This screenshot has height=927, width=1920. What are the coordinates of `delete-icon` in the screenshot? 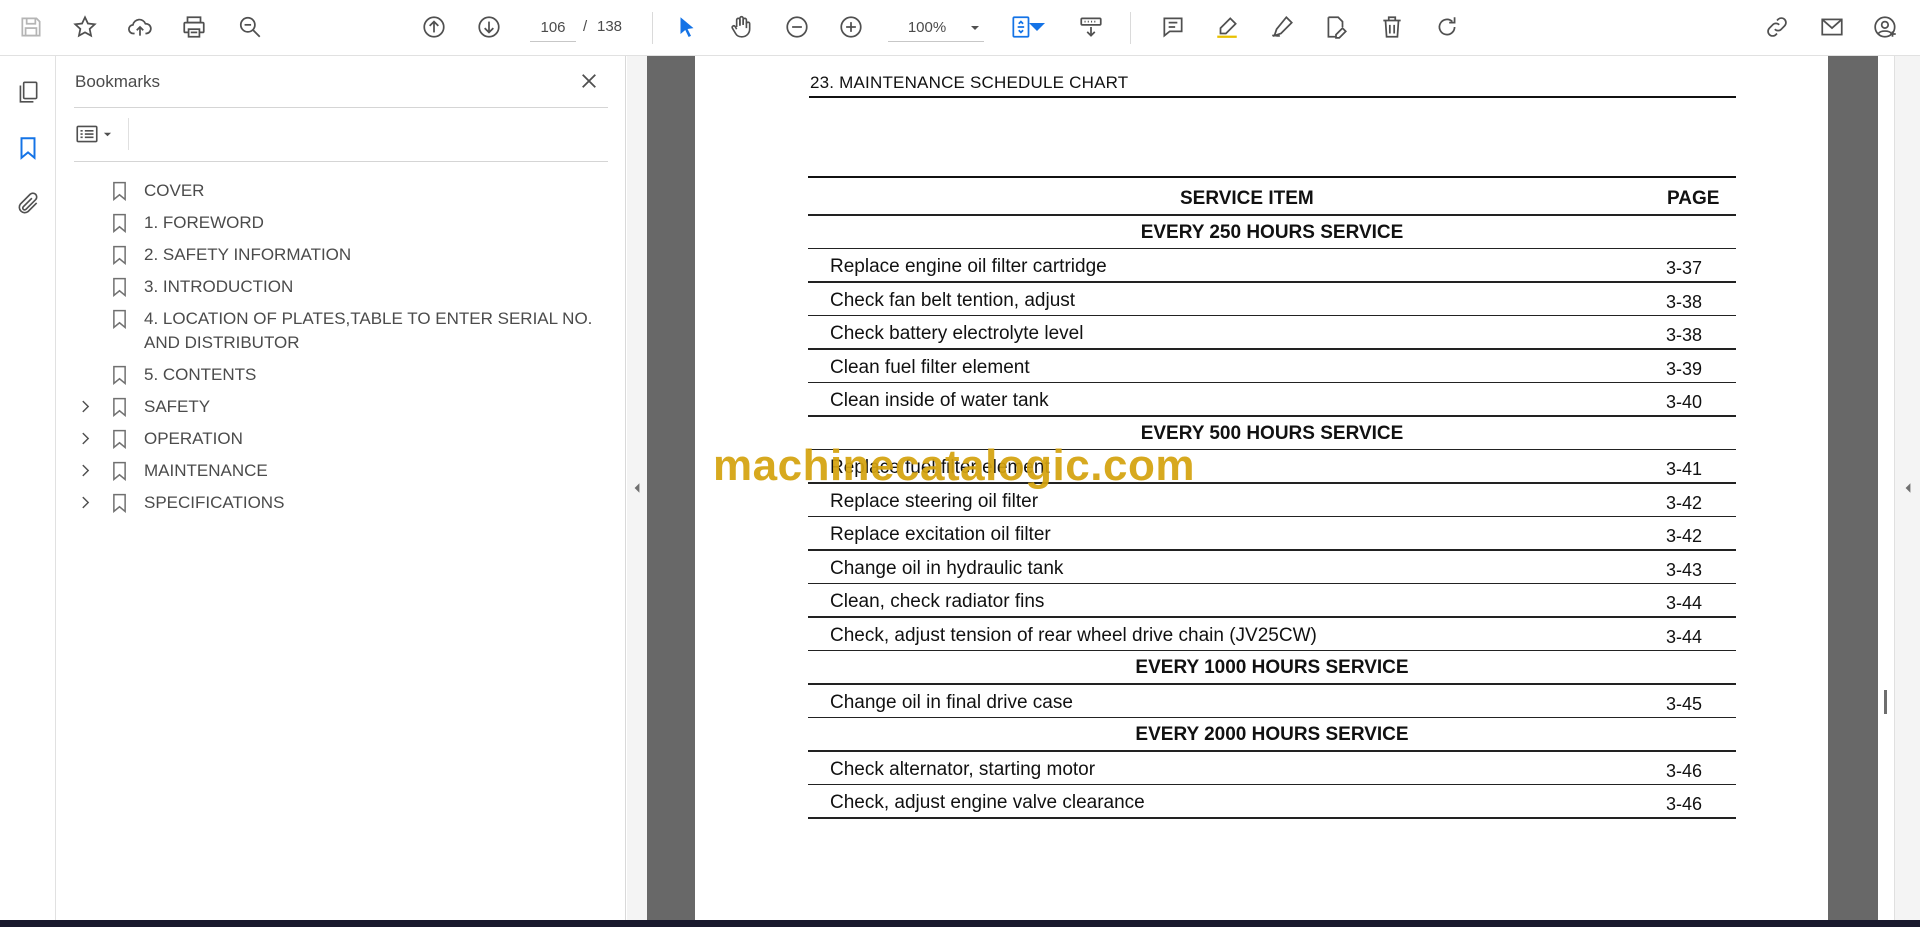 It's located at (1392, 27).